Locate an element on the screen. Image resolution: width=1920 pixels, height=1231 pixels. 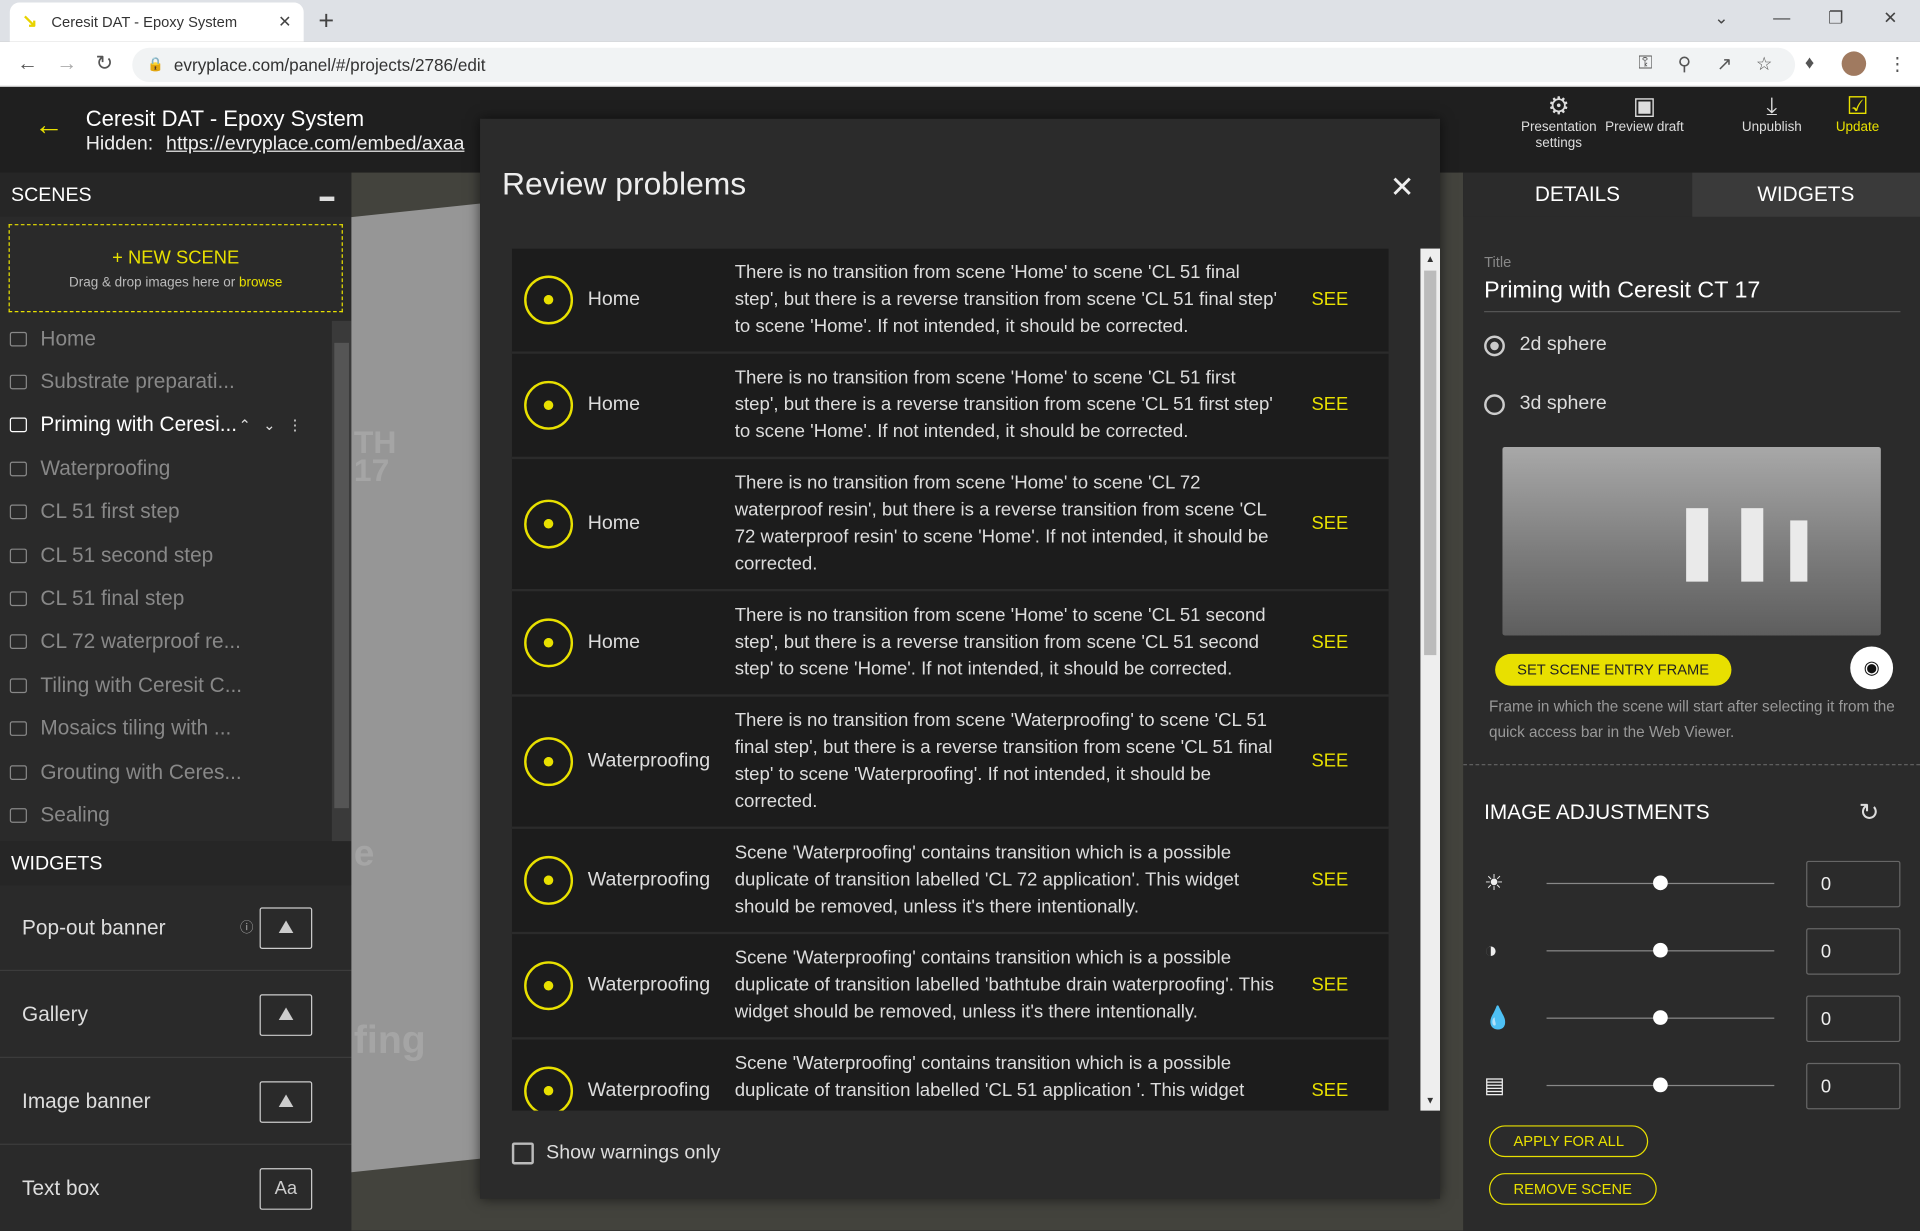
move-down-icon: ⌄ is located at coordinates (275, 425).